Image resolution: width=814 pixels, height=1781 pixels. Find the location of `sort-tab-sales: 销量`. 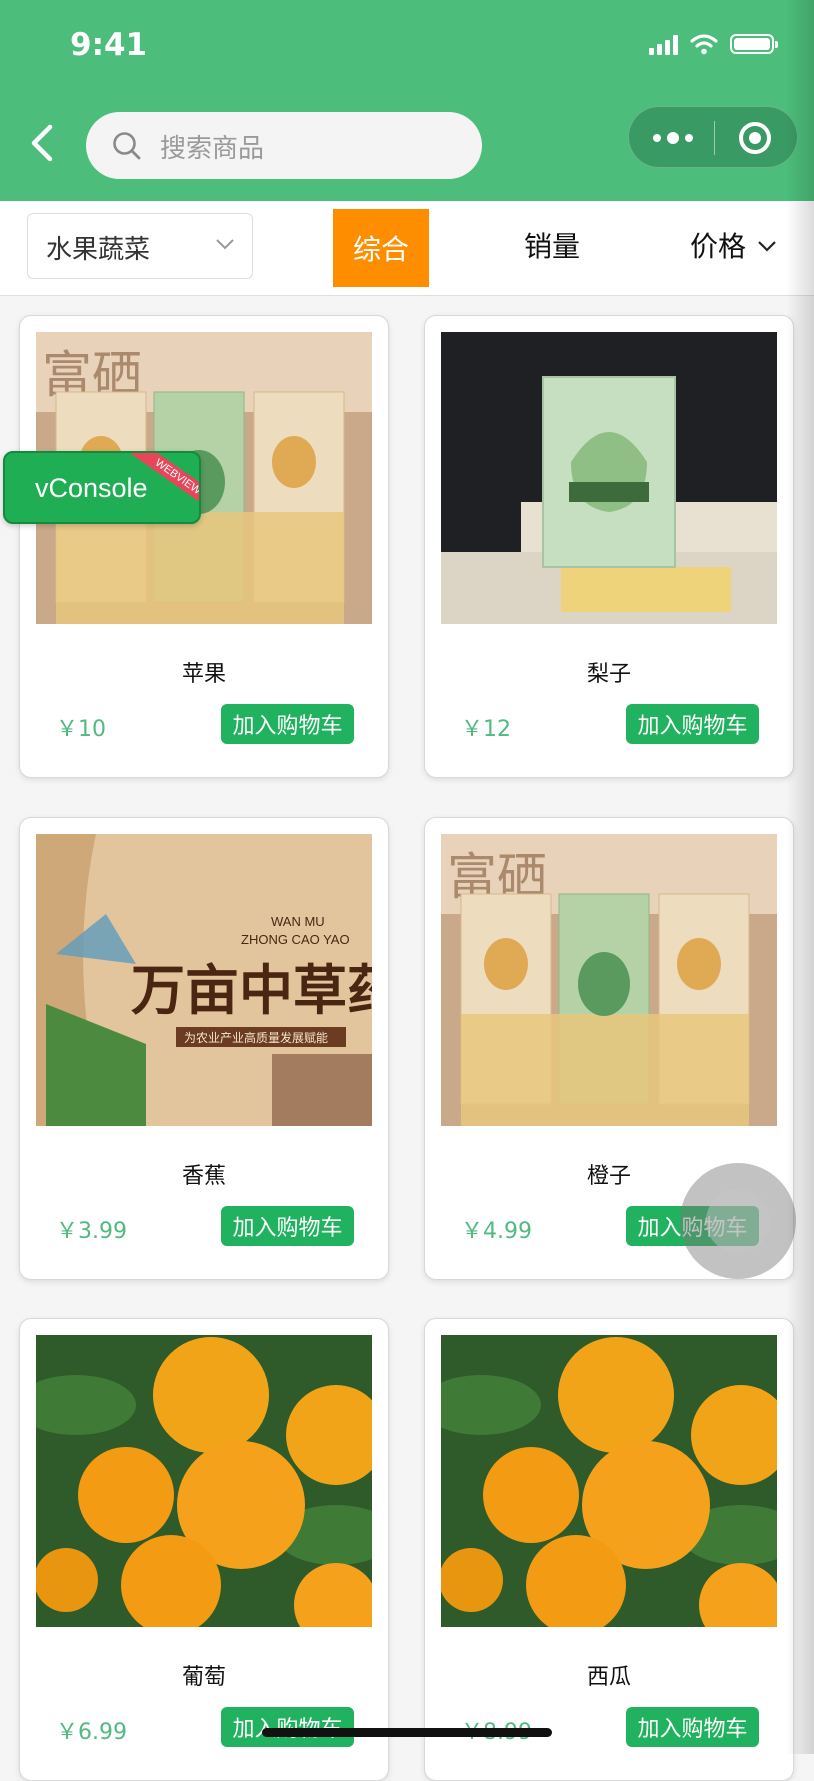

sort-tab-sales: 销量 is located at coordinates (552, 245).